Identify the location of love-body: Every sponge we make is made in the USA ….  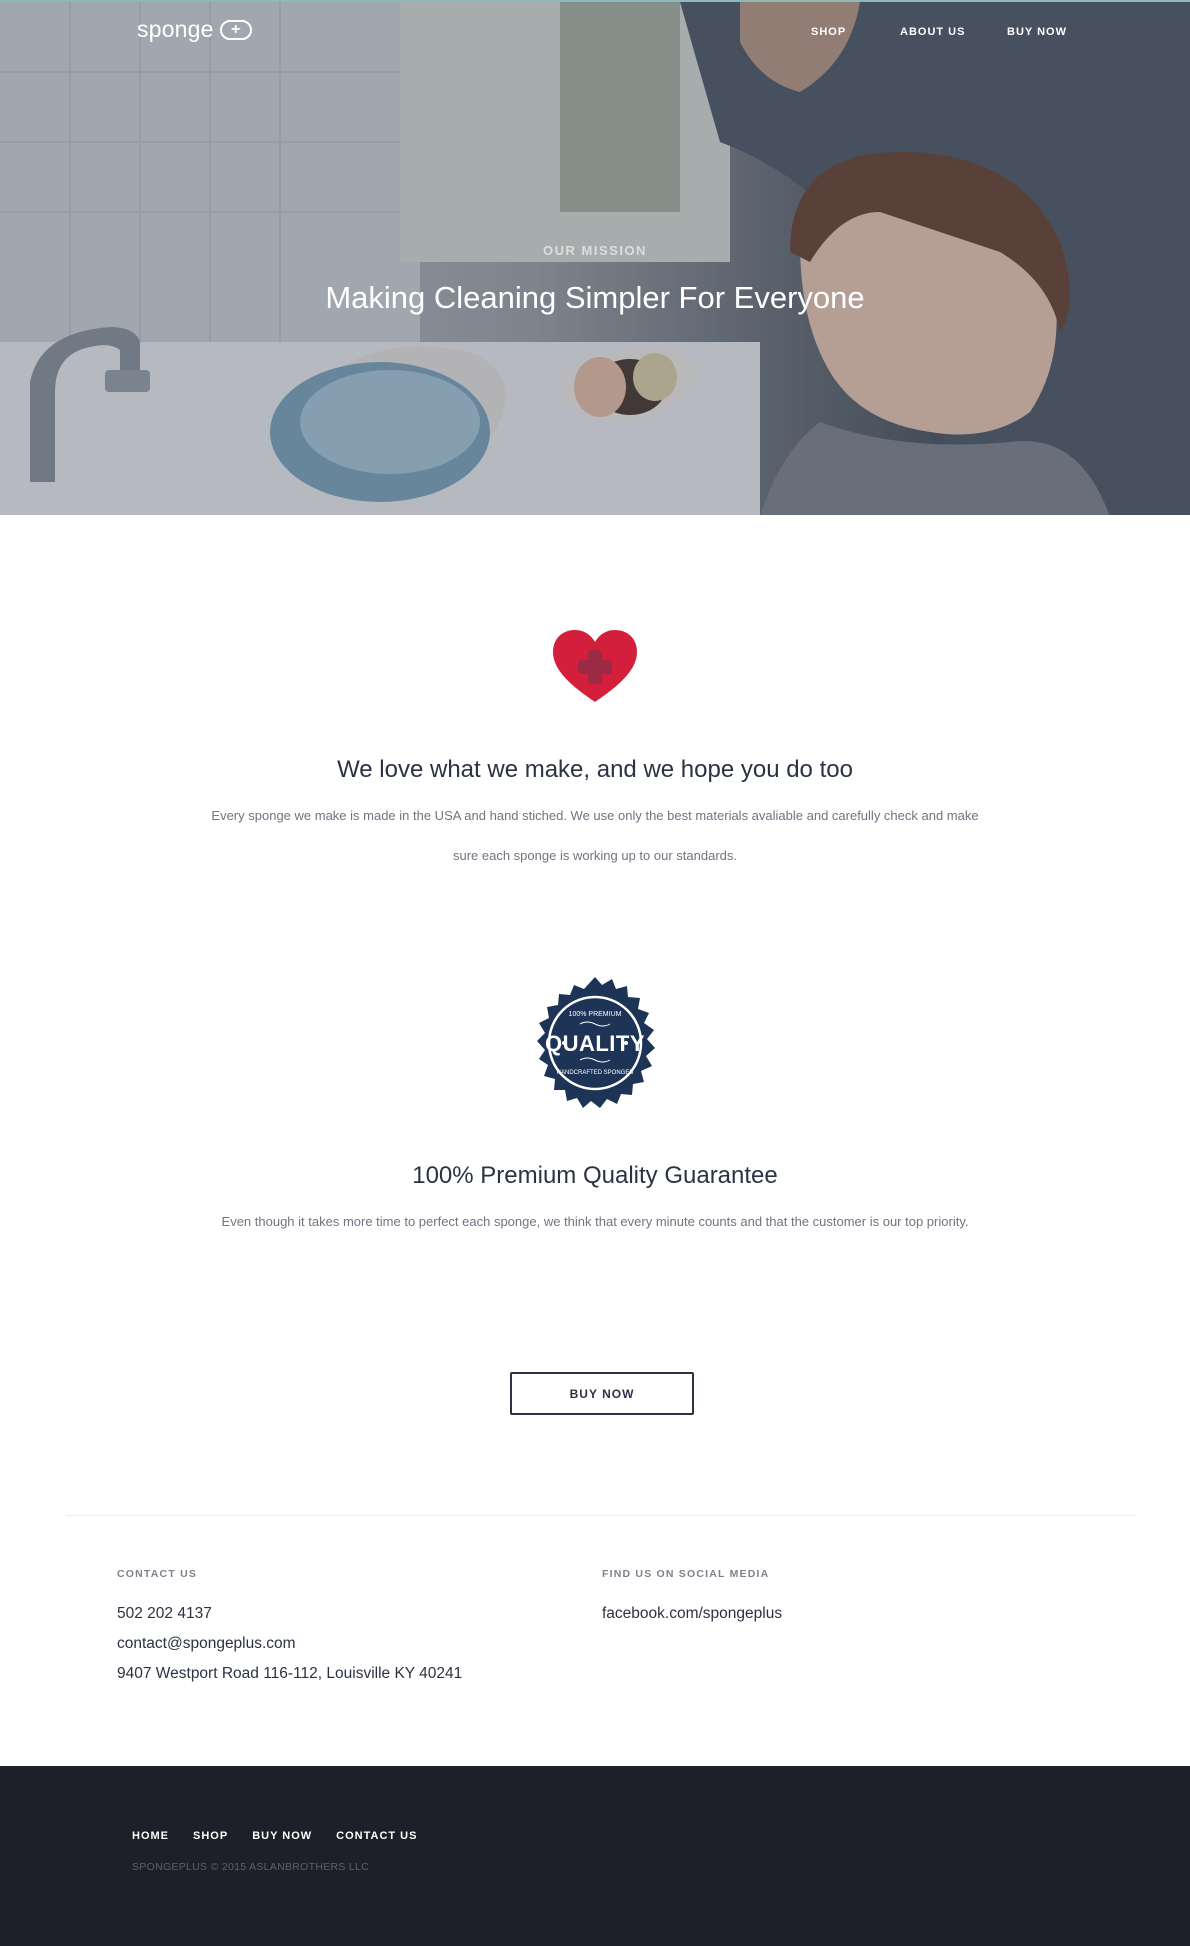
(595, 835).